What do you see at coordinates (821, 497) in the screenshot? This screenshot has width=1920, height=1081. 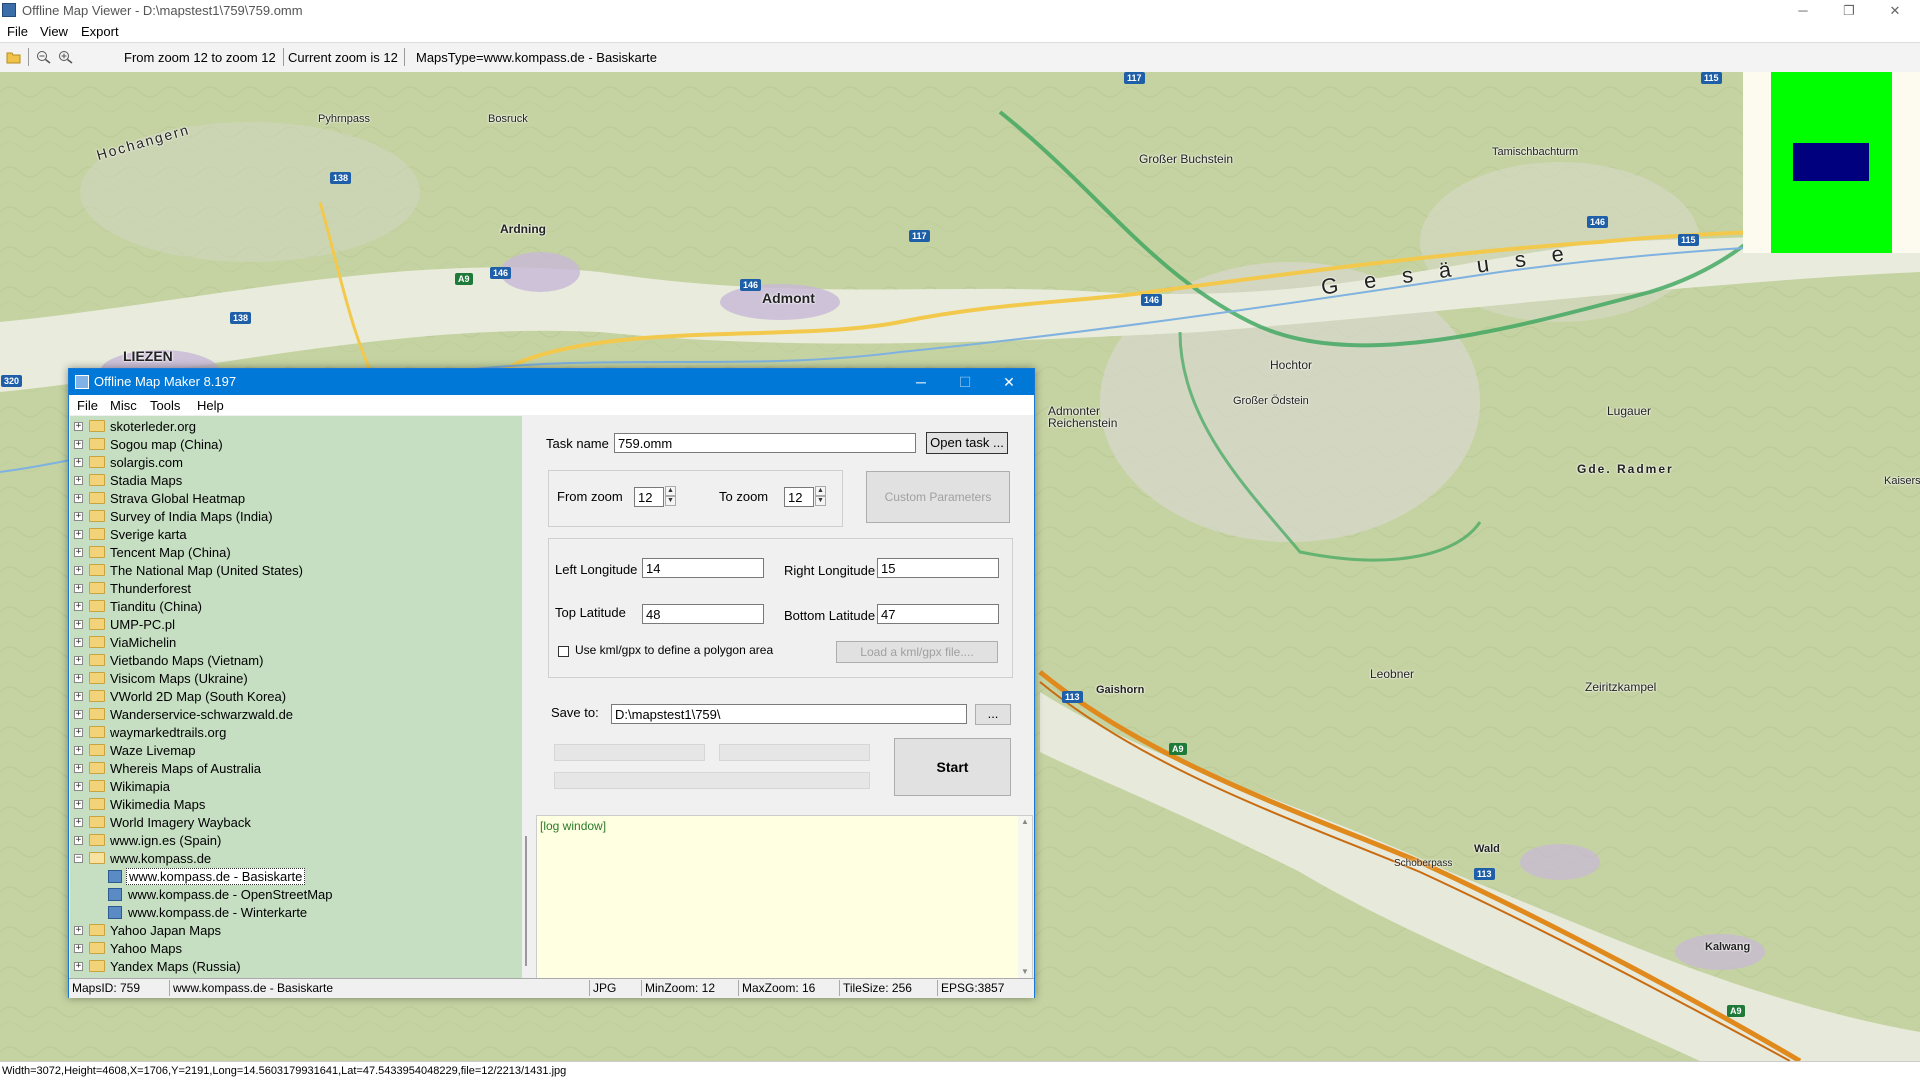 I see `to-zoom-spinner: ▲ ▼` at bounding box center [821, 497].